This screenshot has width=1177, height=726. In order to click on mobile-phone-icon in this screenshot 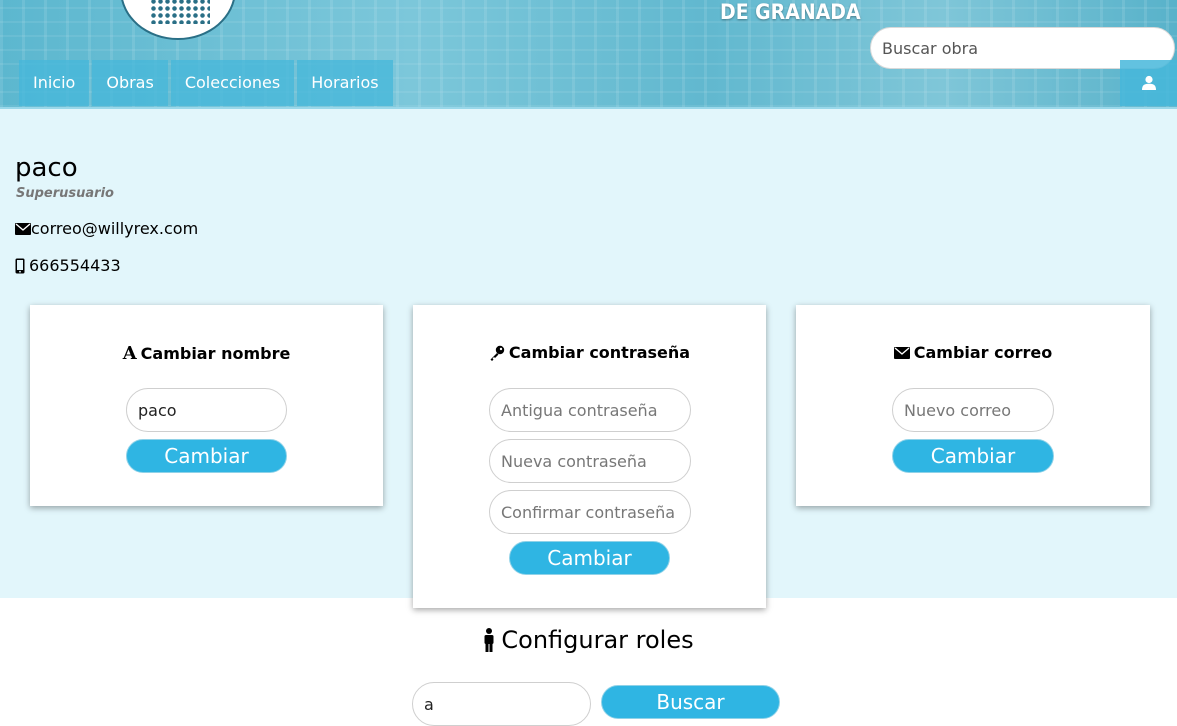, I will do `click(20, 265)`.